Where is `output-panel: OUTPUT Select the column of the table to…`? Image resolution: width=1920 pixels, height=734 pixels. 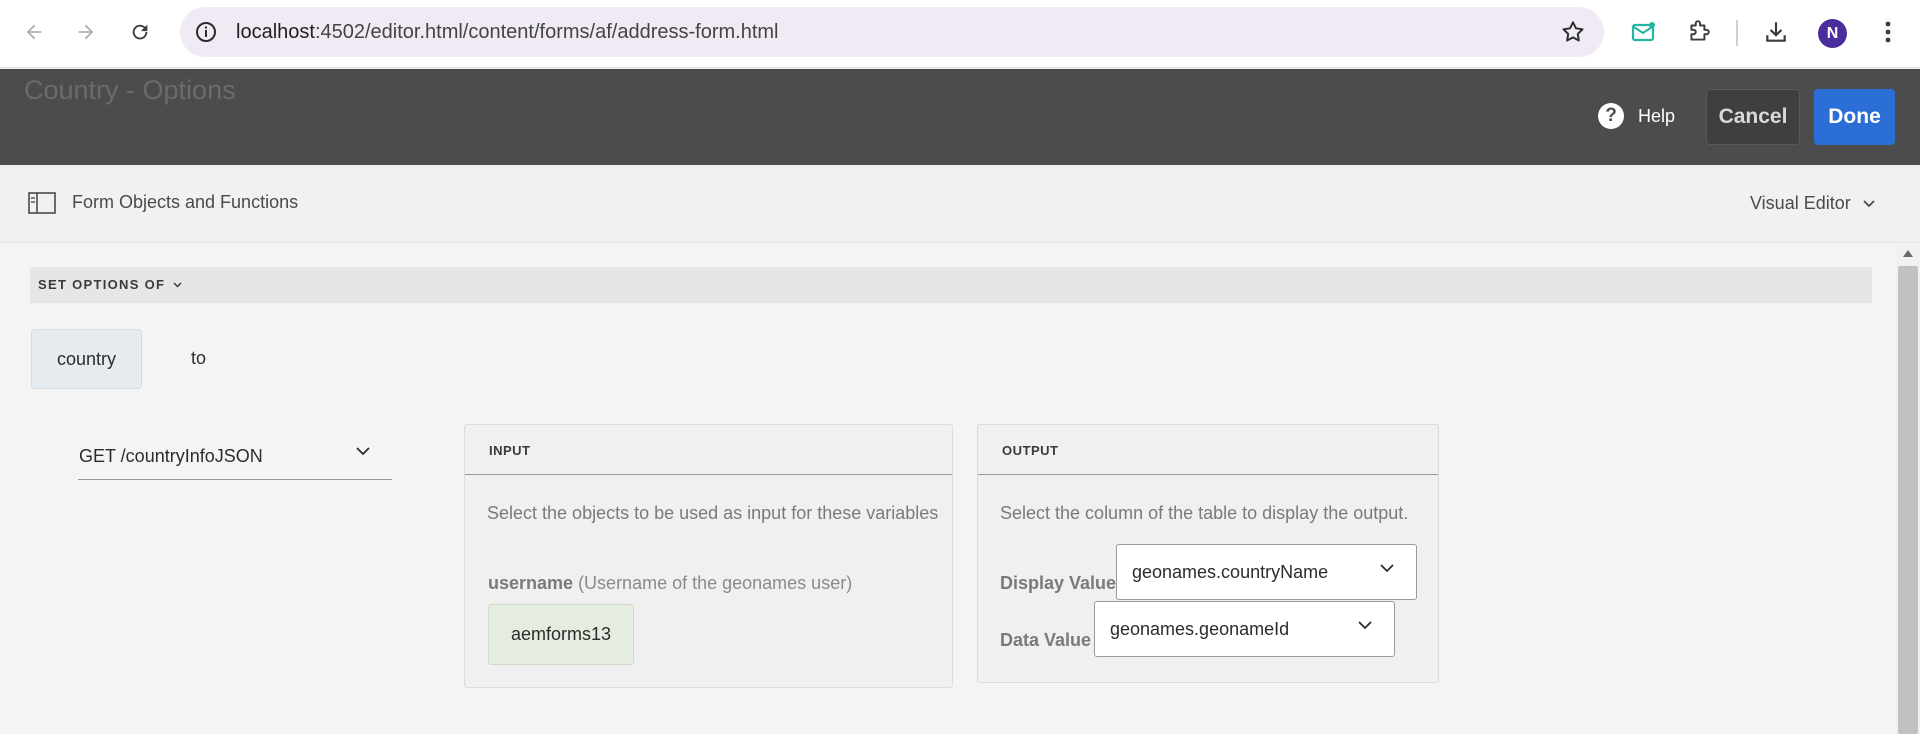
output-panel: OUTPUT Select the column of the table to… is located at coordinates (1208, 553).